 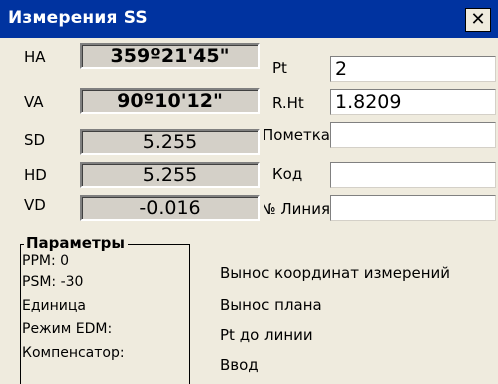 I want to click on ha-label: HA, so click(x=35, y=57).